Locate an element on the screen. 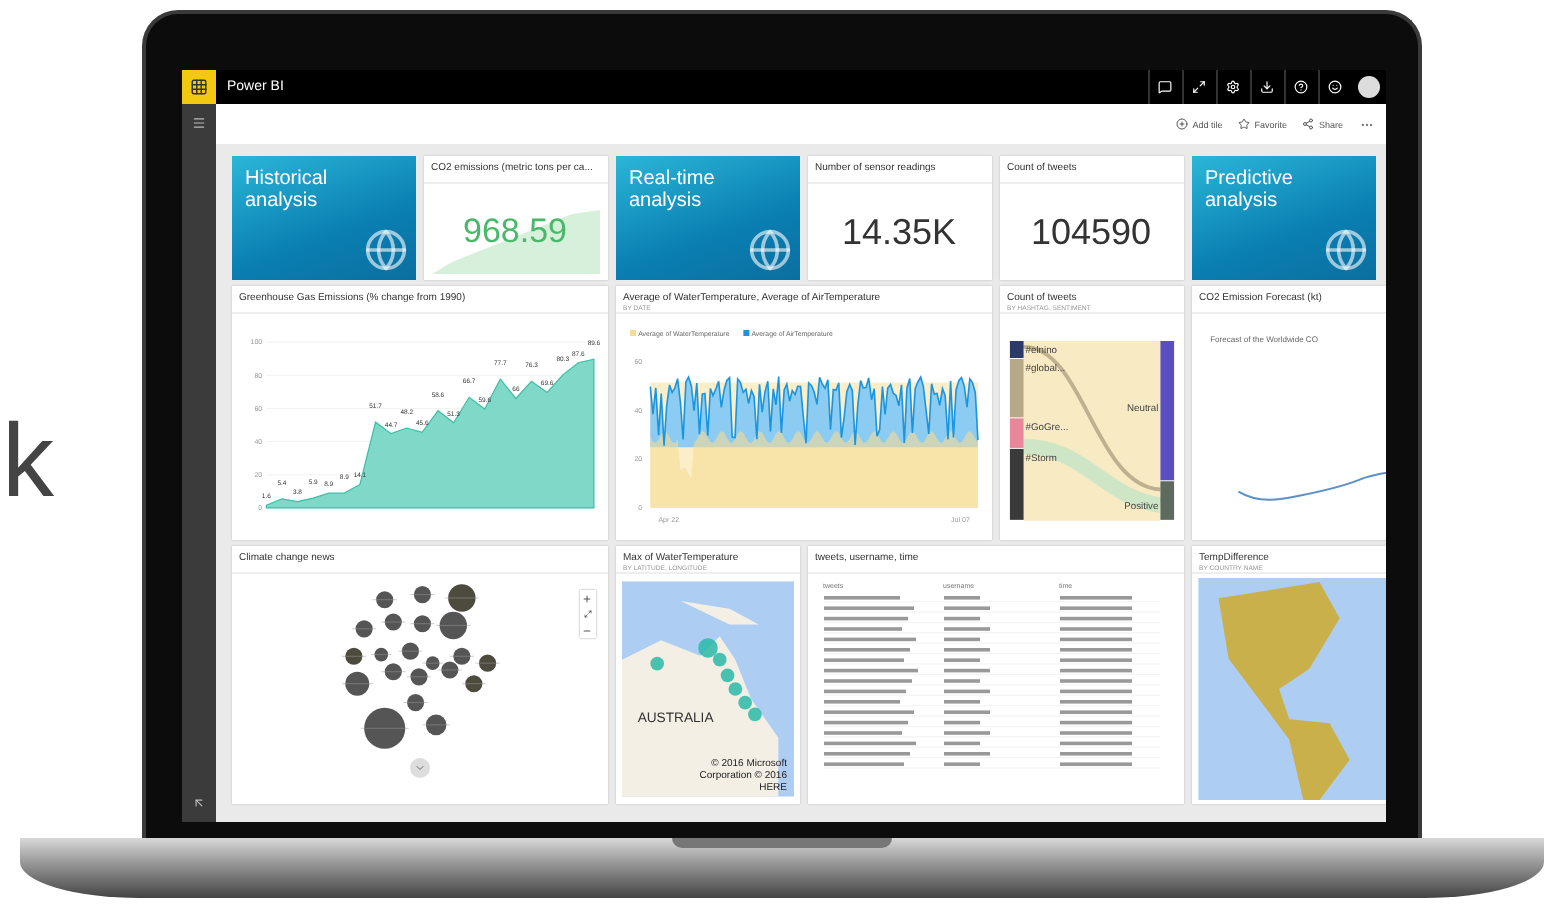 This screenshot has width=1562, height=914. help-icon is located at coordinates (1301, 87).